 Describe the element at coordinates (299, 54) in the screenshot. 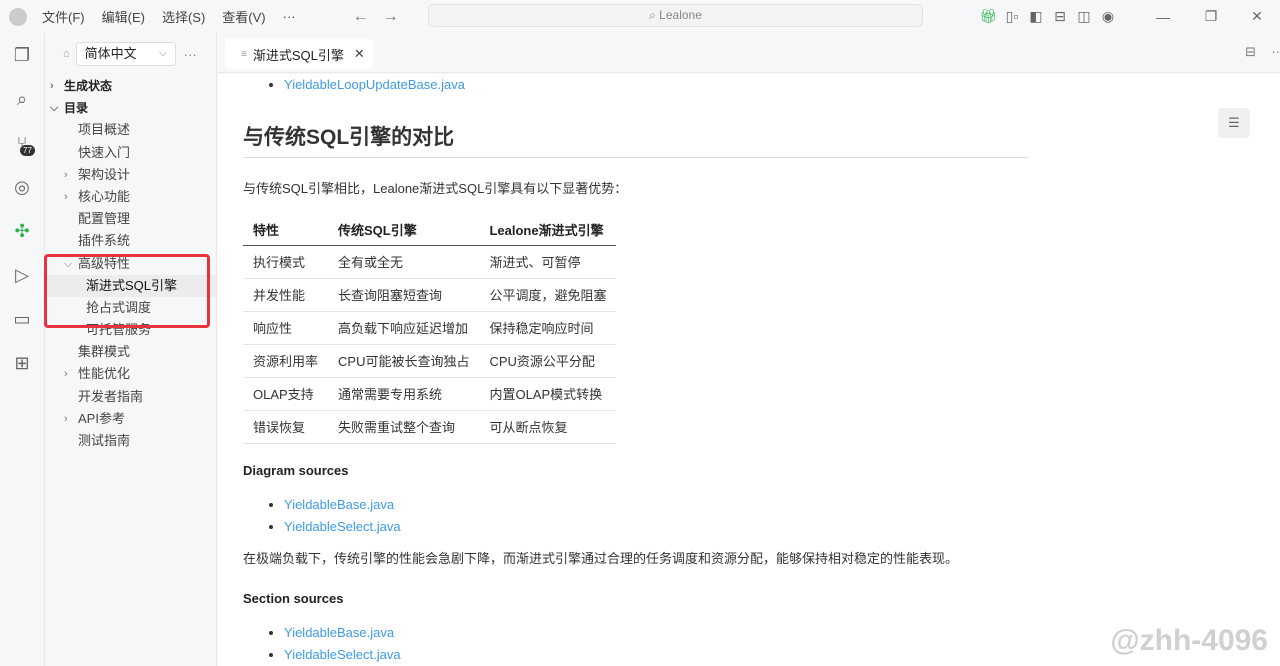

I see `tab-progressive-sql-engine: ≡ 渐进式SQL引擎 ✕` at that location.